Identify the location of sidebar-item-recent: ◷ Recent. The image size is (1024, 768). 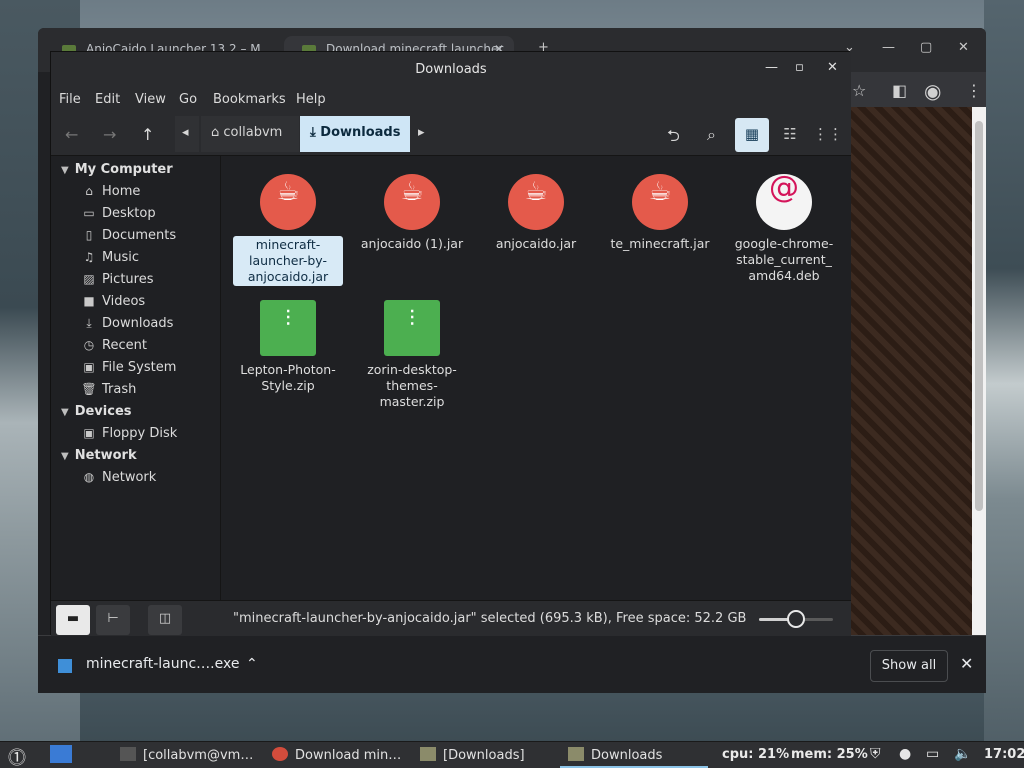
(114, 345).